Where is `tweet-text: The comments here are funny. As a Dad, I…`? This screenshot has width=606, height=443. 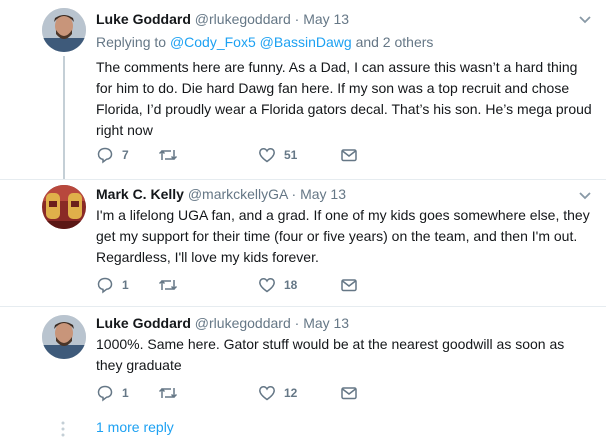 tweet-text: The comments here are funny. As a Dad, I… is located at coordinates (344, 98).